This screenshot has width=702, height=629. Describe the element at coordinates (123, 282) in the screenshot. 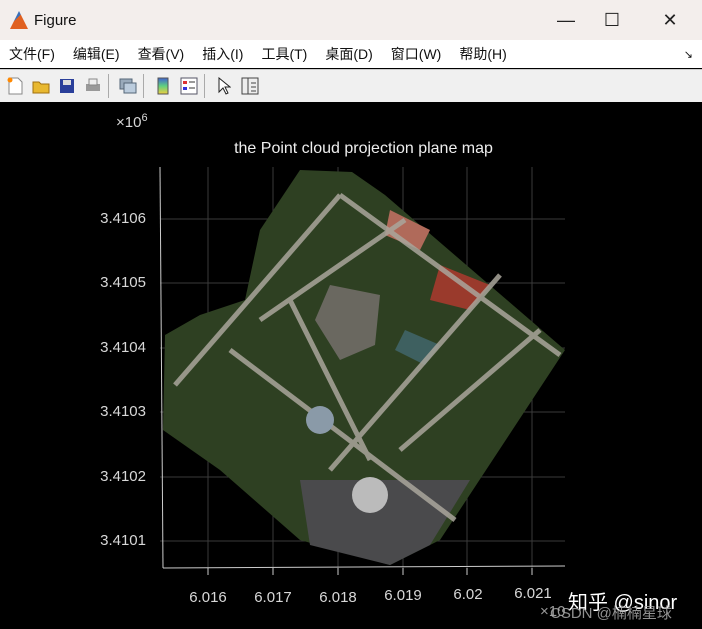

I see `y-tick-label: 3.4105` at that location.